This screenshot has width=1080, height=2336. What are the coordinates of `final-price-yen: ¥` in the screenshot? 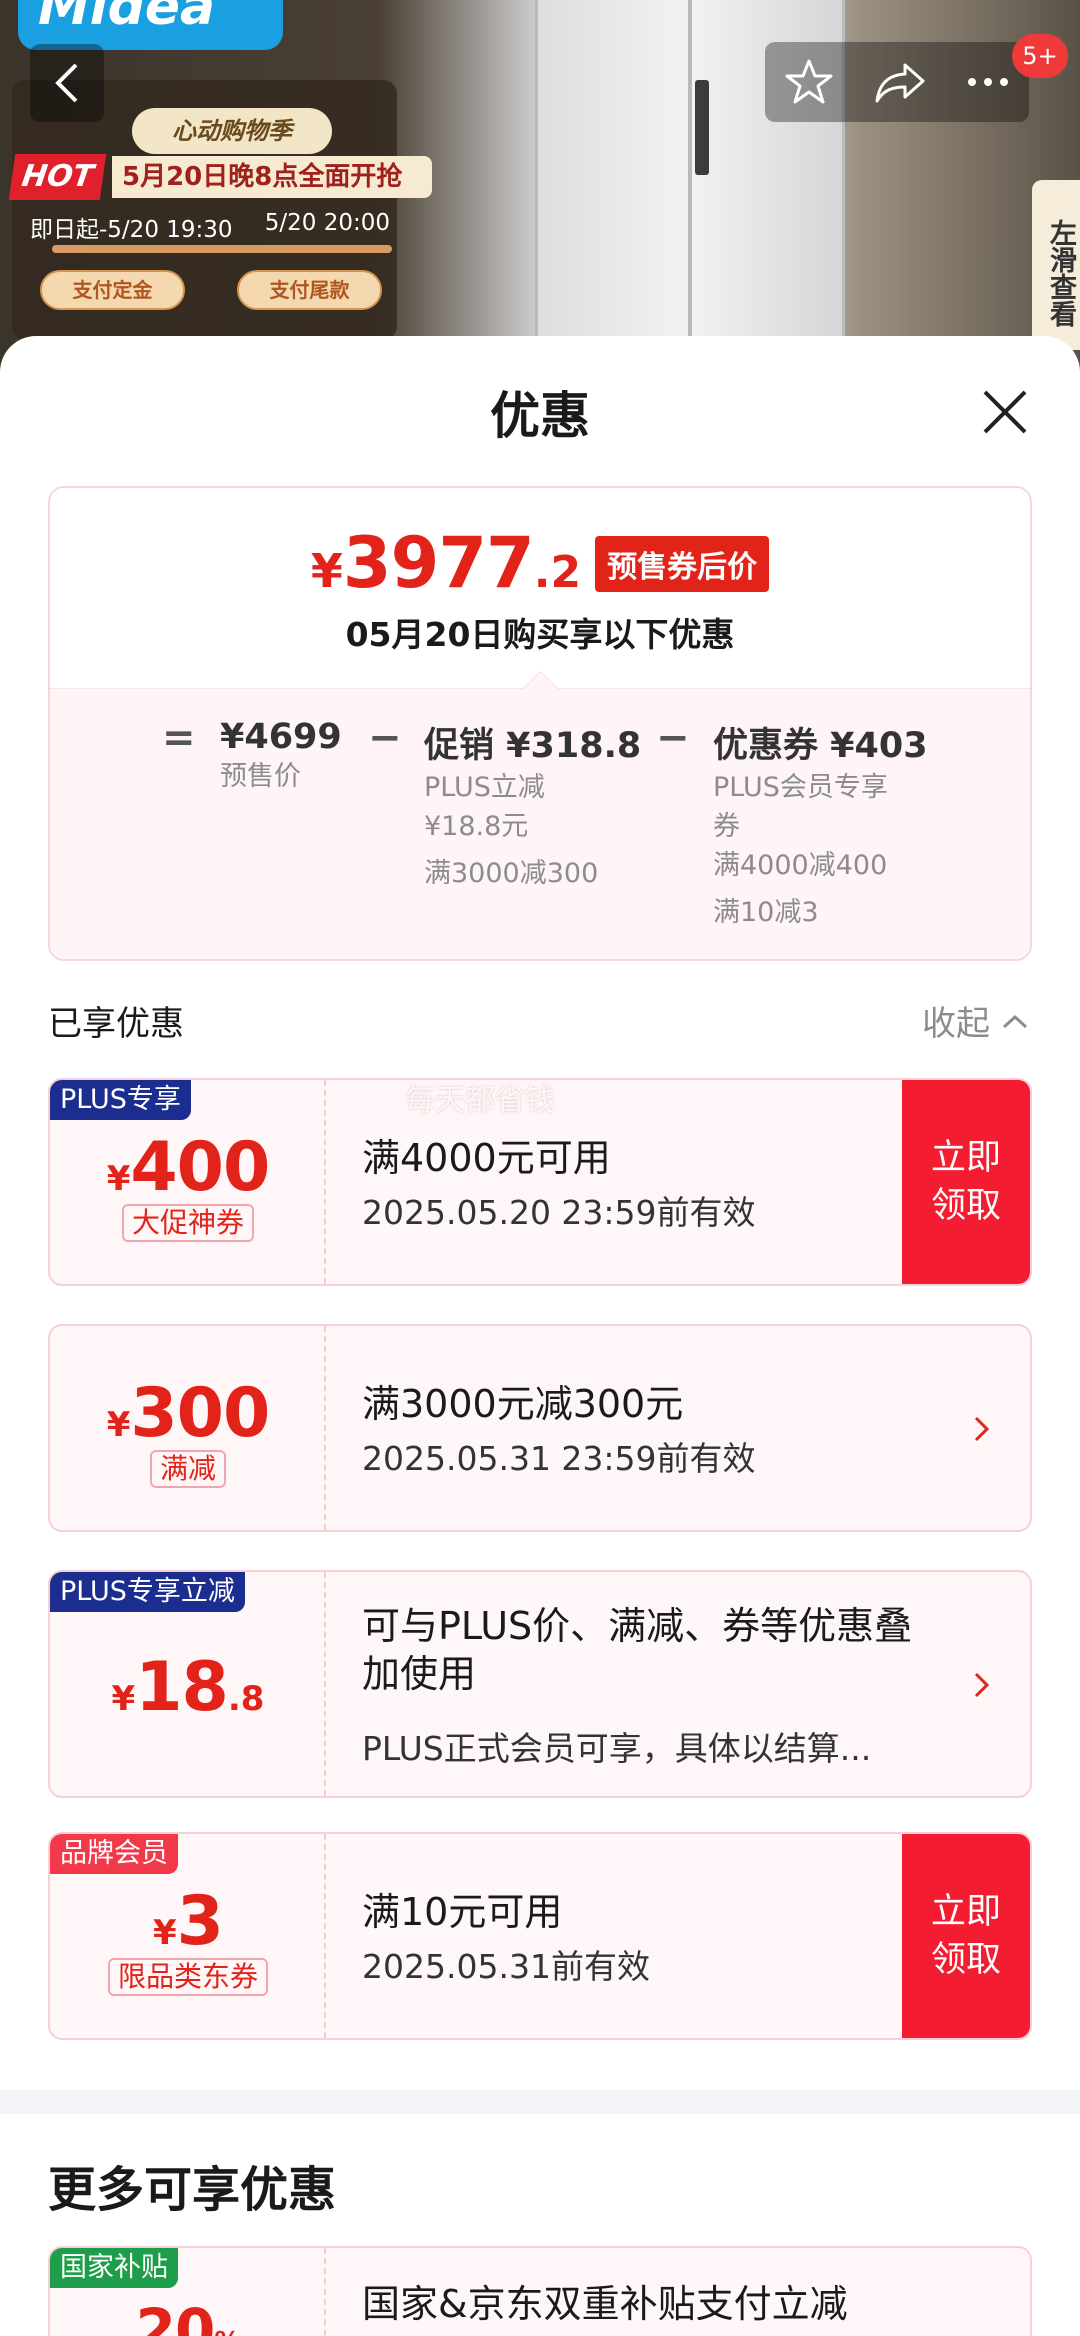 It's located at (326, 571).